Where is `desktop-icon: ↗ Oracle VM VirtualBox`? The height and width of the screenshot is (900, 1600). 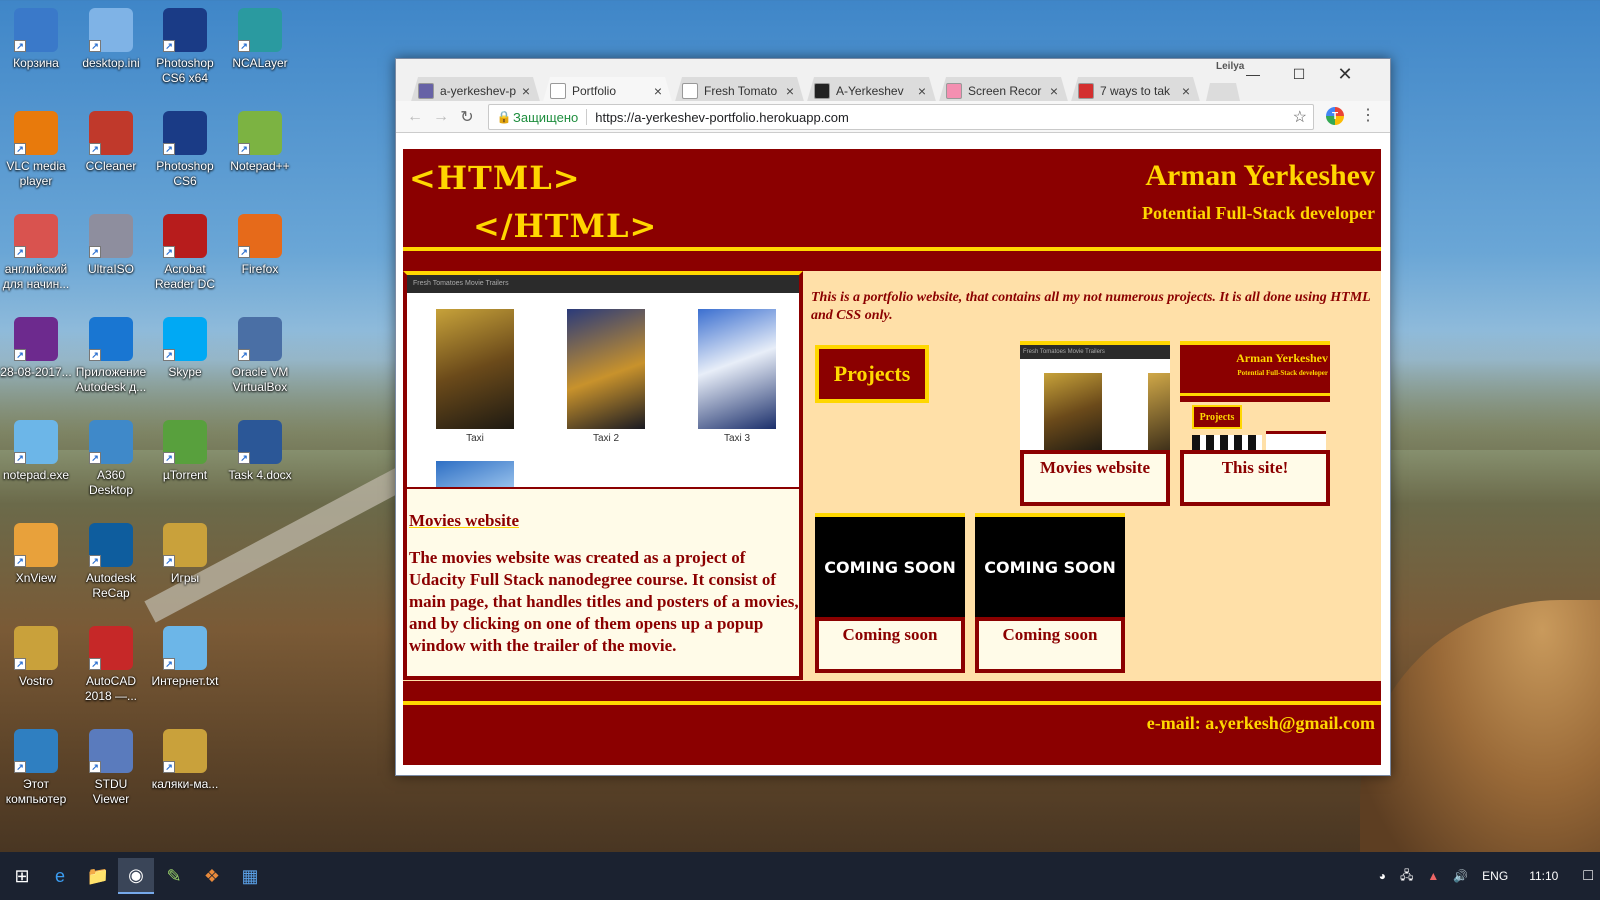 desktop-icon: ↗ Oracle VM VirtualBox is located at coordinates (260, 356).